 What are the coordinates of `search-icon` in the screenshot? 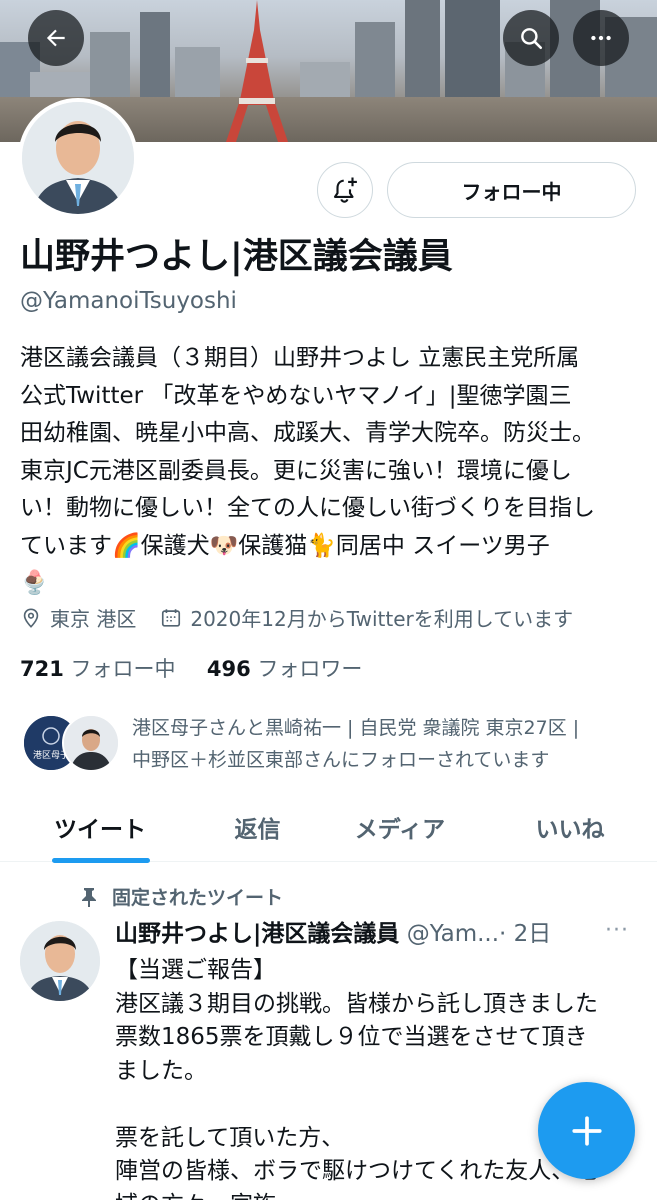 It's located at (532, 39).